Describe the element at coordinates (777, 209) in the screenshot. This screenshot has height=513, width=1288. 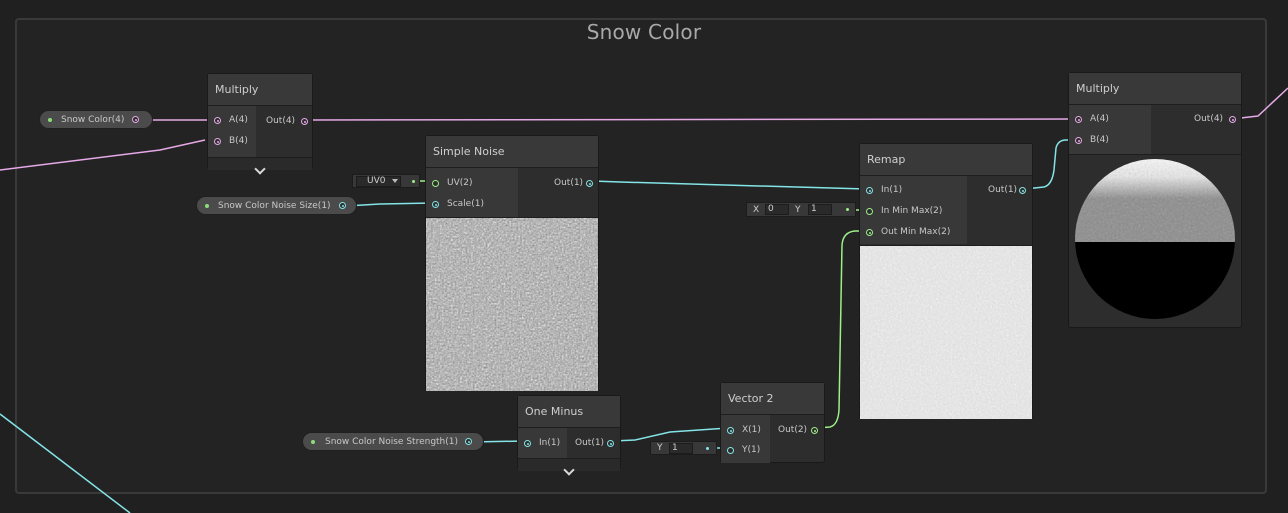
I see `in-min-max-x-input: 0` at that location.